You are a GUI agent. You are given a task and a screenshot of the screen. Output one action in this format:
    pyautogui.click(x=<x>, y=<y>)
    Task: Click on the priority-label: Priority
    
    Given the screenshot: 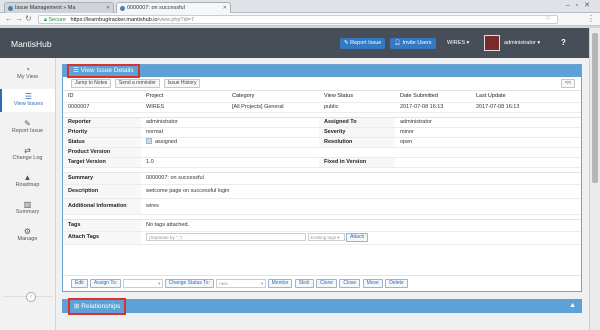 What is the action you would take?
    pyautogui.click(x=102, y=132)
    